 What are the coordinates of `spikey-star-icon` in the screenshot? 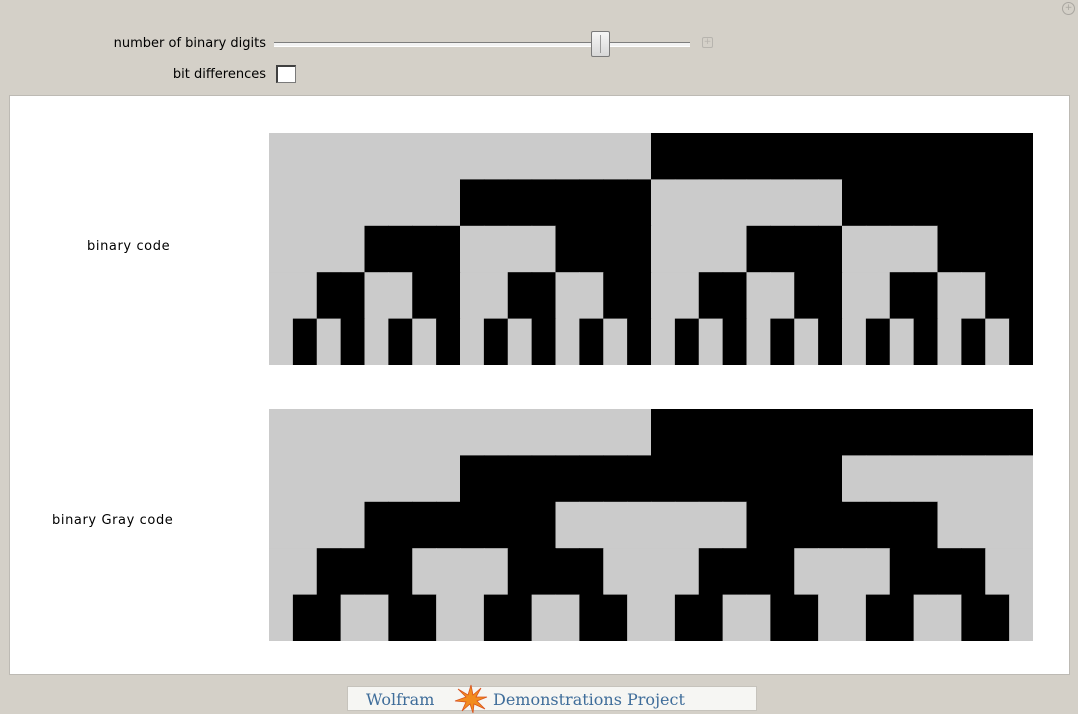 It's located at (471, 699).